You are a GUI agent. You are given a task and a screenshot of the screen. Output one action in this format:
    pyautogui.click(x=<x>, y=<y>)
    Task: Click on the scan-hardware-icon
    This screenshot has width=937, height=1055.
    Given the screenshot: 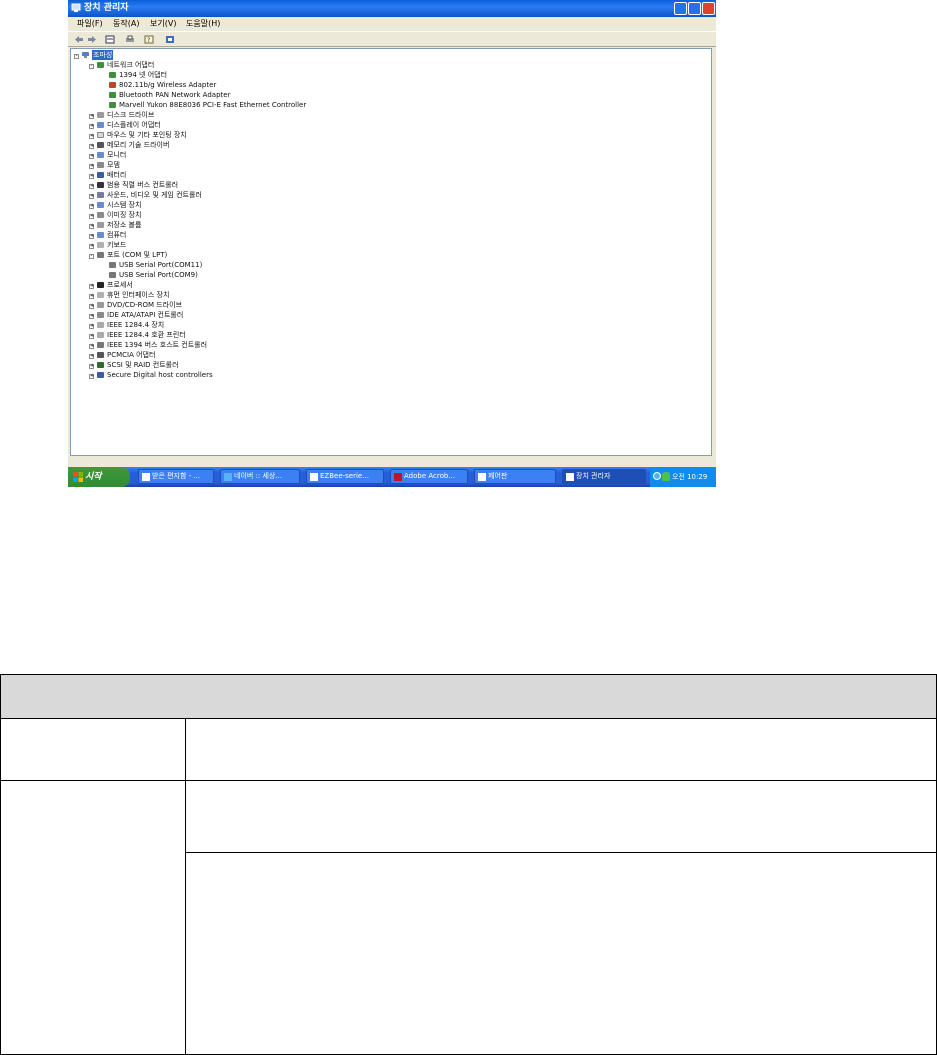 What is the action you would take?
    pyautogui.click(x=170, y=39)
    